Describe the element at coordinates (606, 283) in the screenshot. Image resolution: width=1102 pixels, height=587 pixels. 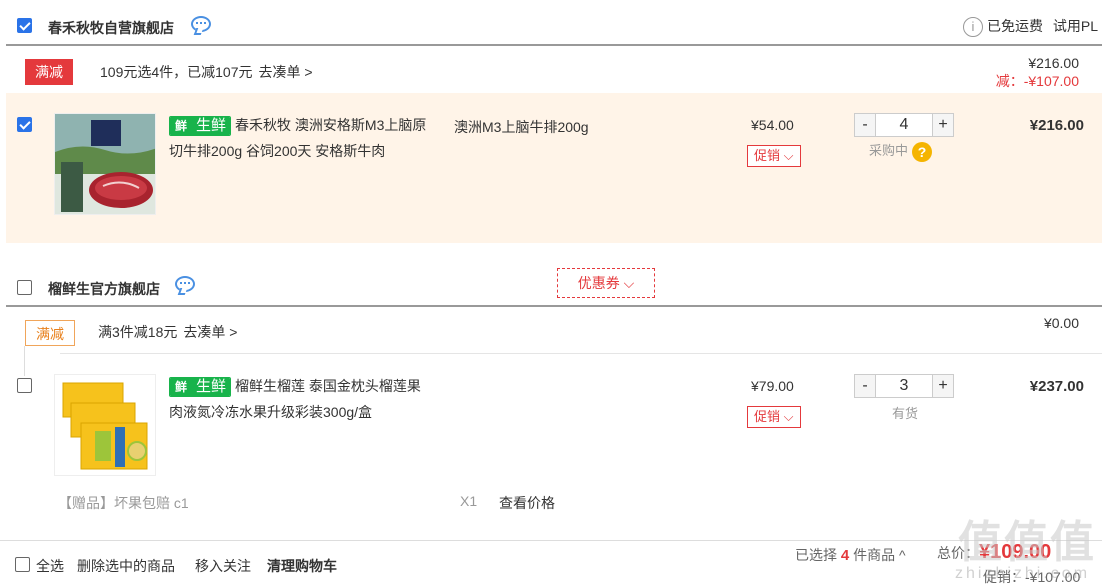
I see `coupon-button: 优惠券 ⌵` at that location.